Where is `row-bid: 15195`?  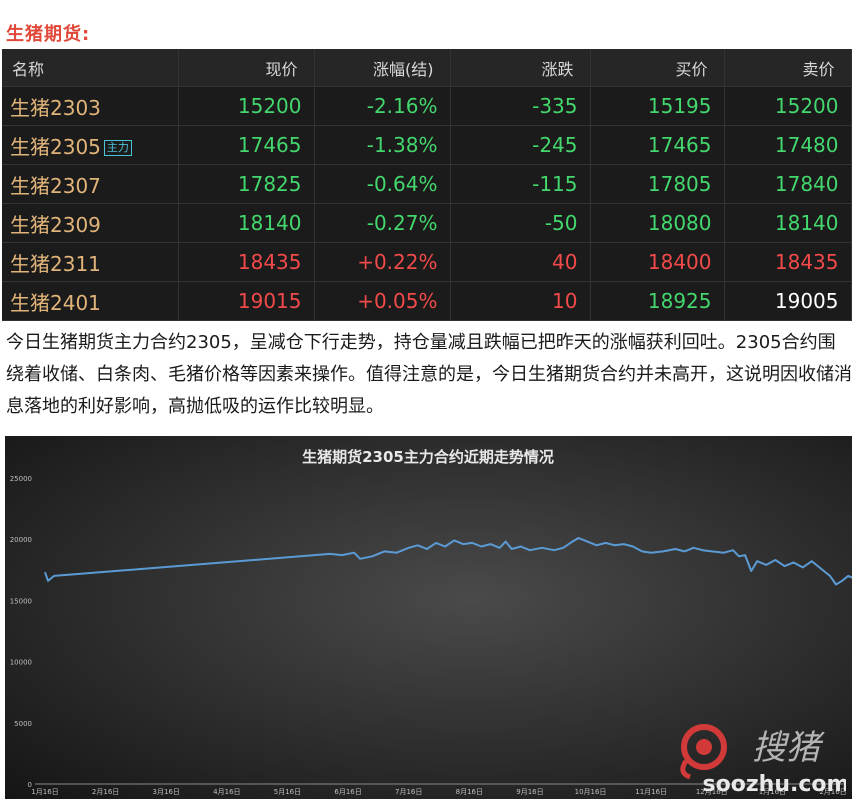
row-bid: 15195 is located at coordinates (657, 106).